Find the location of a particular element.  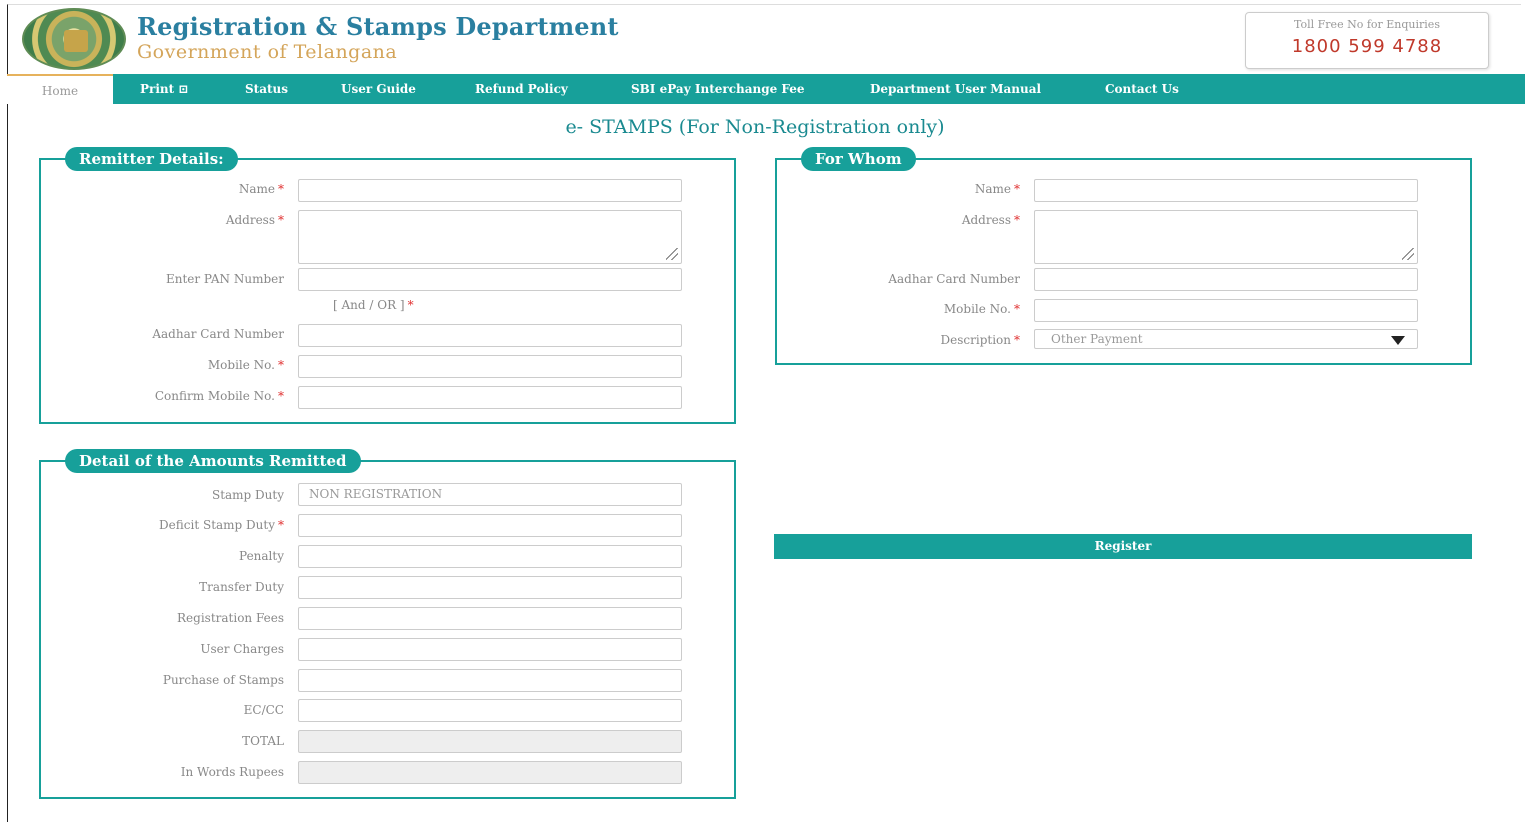

toll-free-number: 1800 599 4788 is located at coordinates (1367, 46).